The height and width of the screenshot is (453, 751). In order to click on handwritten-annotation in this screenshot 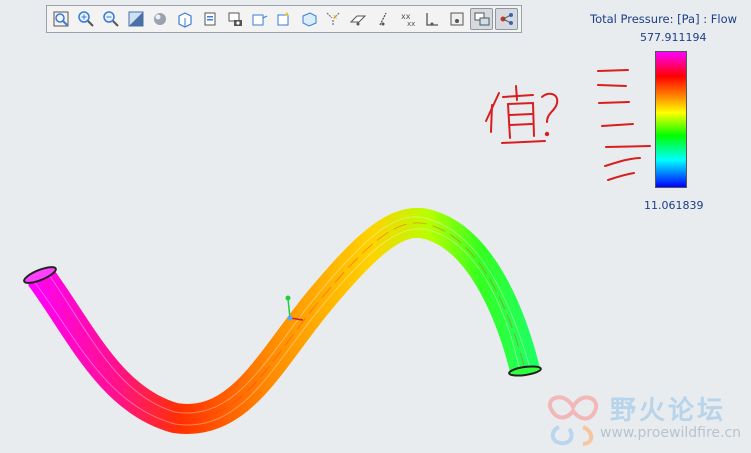, I will do `click(568, 125)`.